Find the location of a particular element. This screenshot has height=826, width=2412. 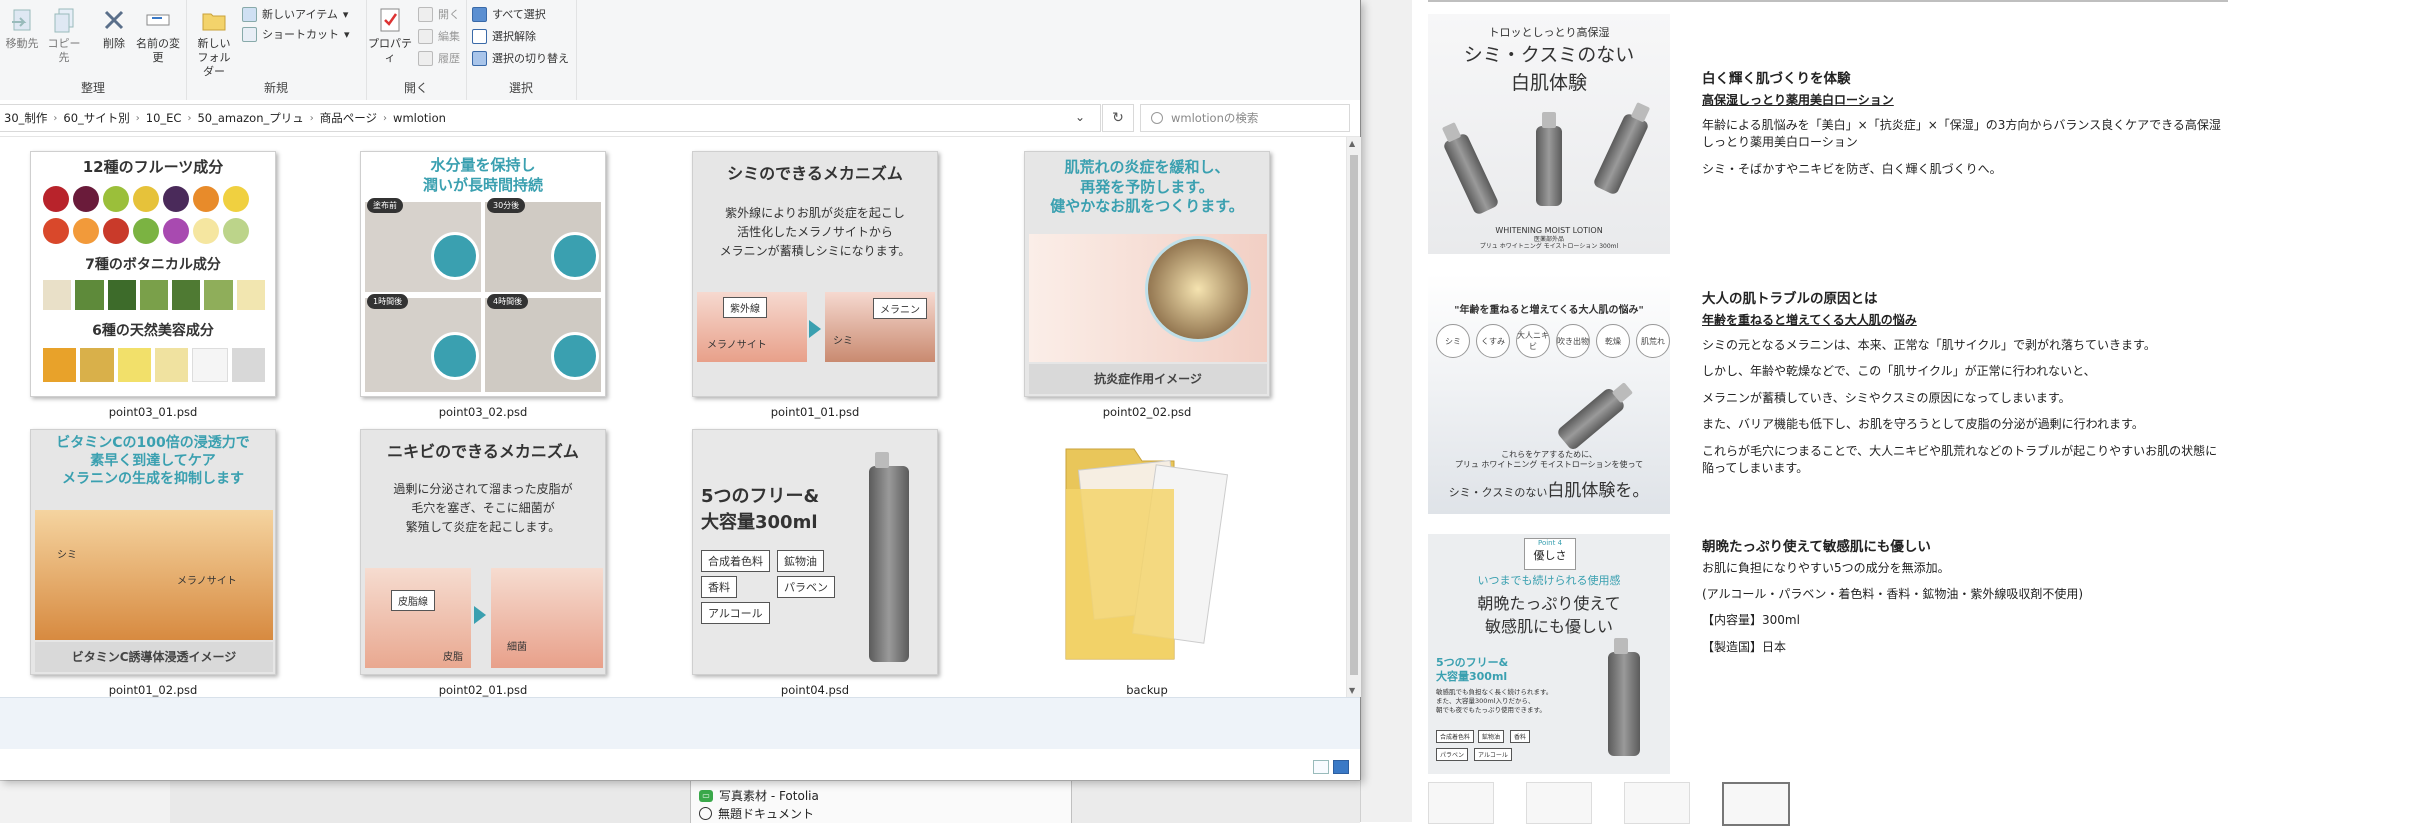

search-box: wmlotionの検索 is located at coordinates (1245, 118).